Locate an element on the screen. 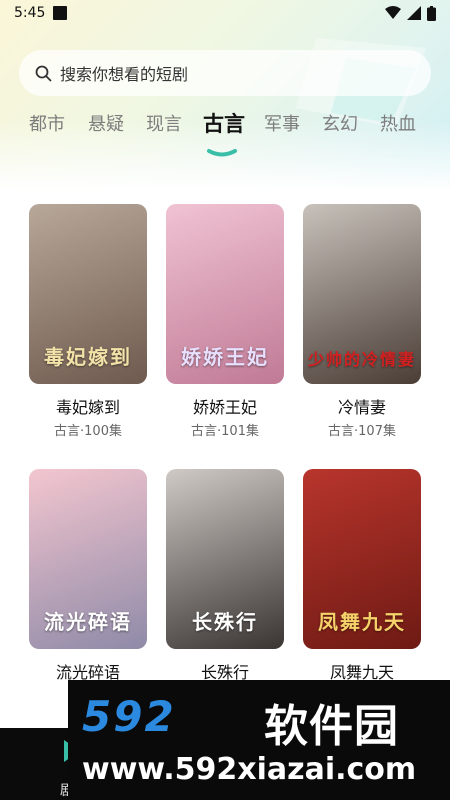 The image size is (450, 800). poster-title: 凤舞九天 is located at coordinates (362, 622).